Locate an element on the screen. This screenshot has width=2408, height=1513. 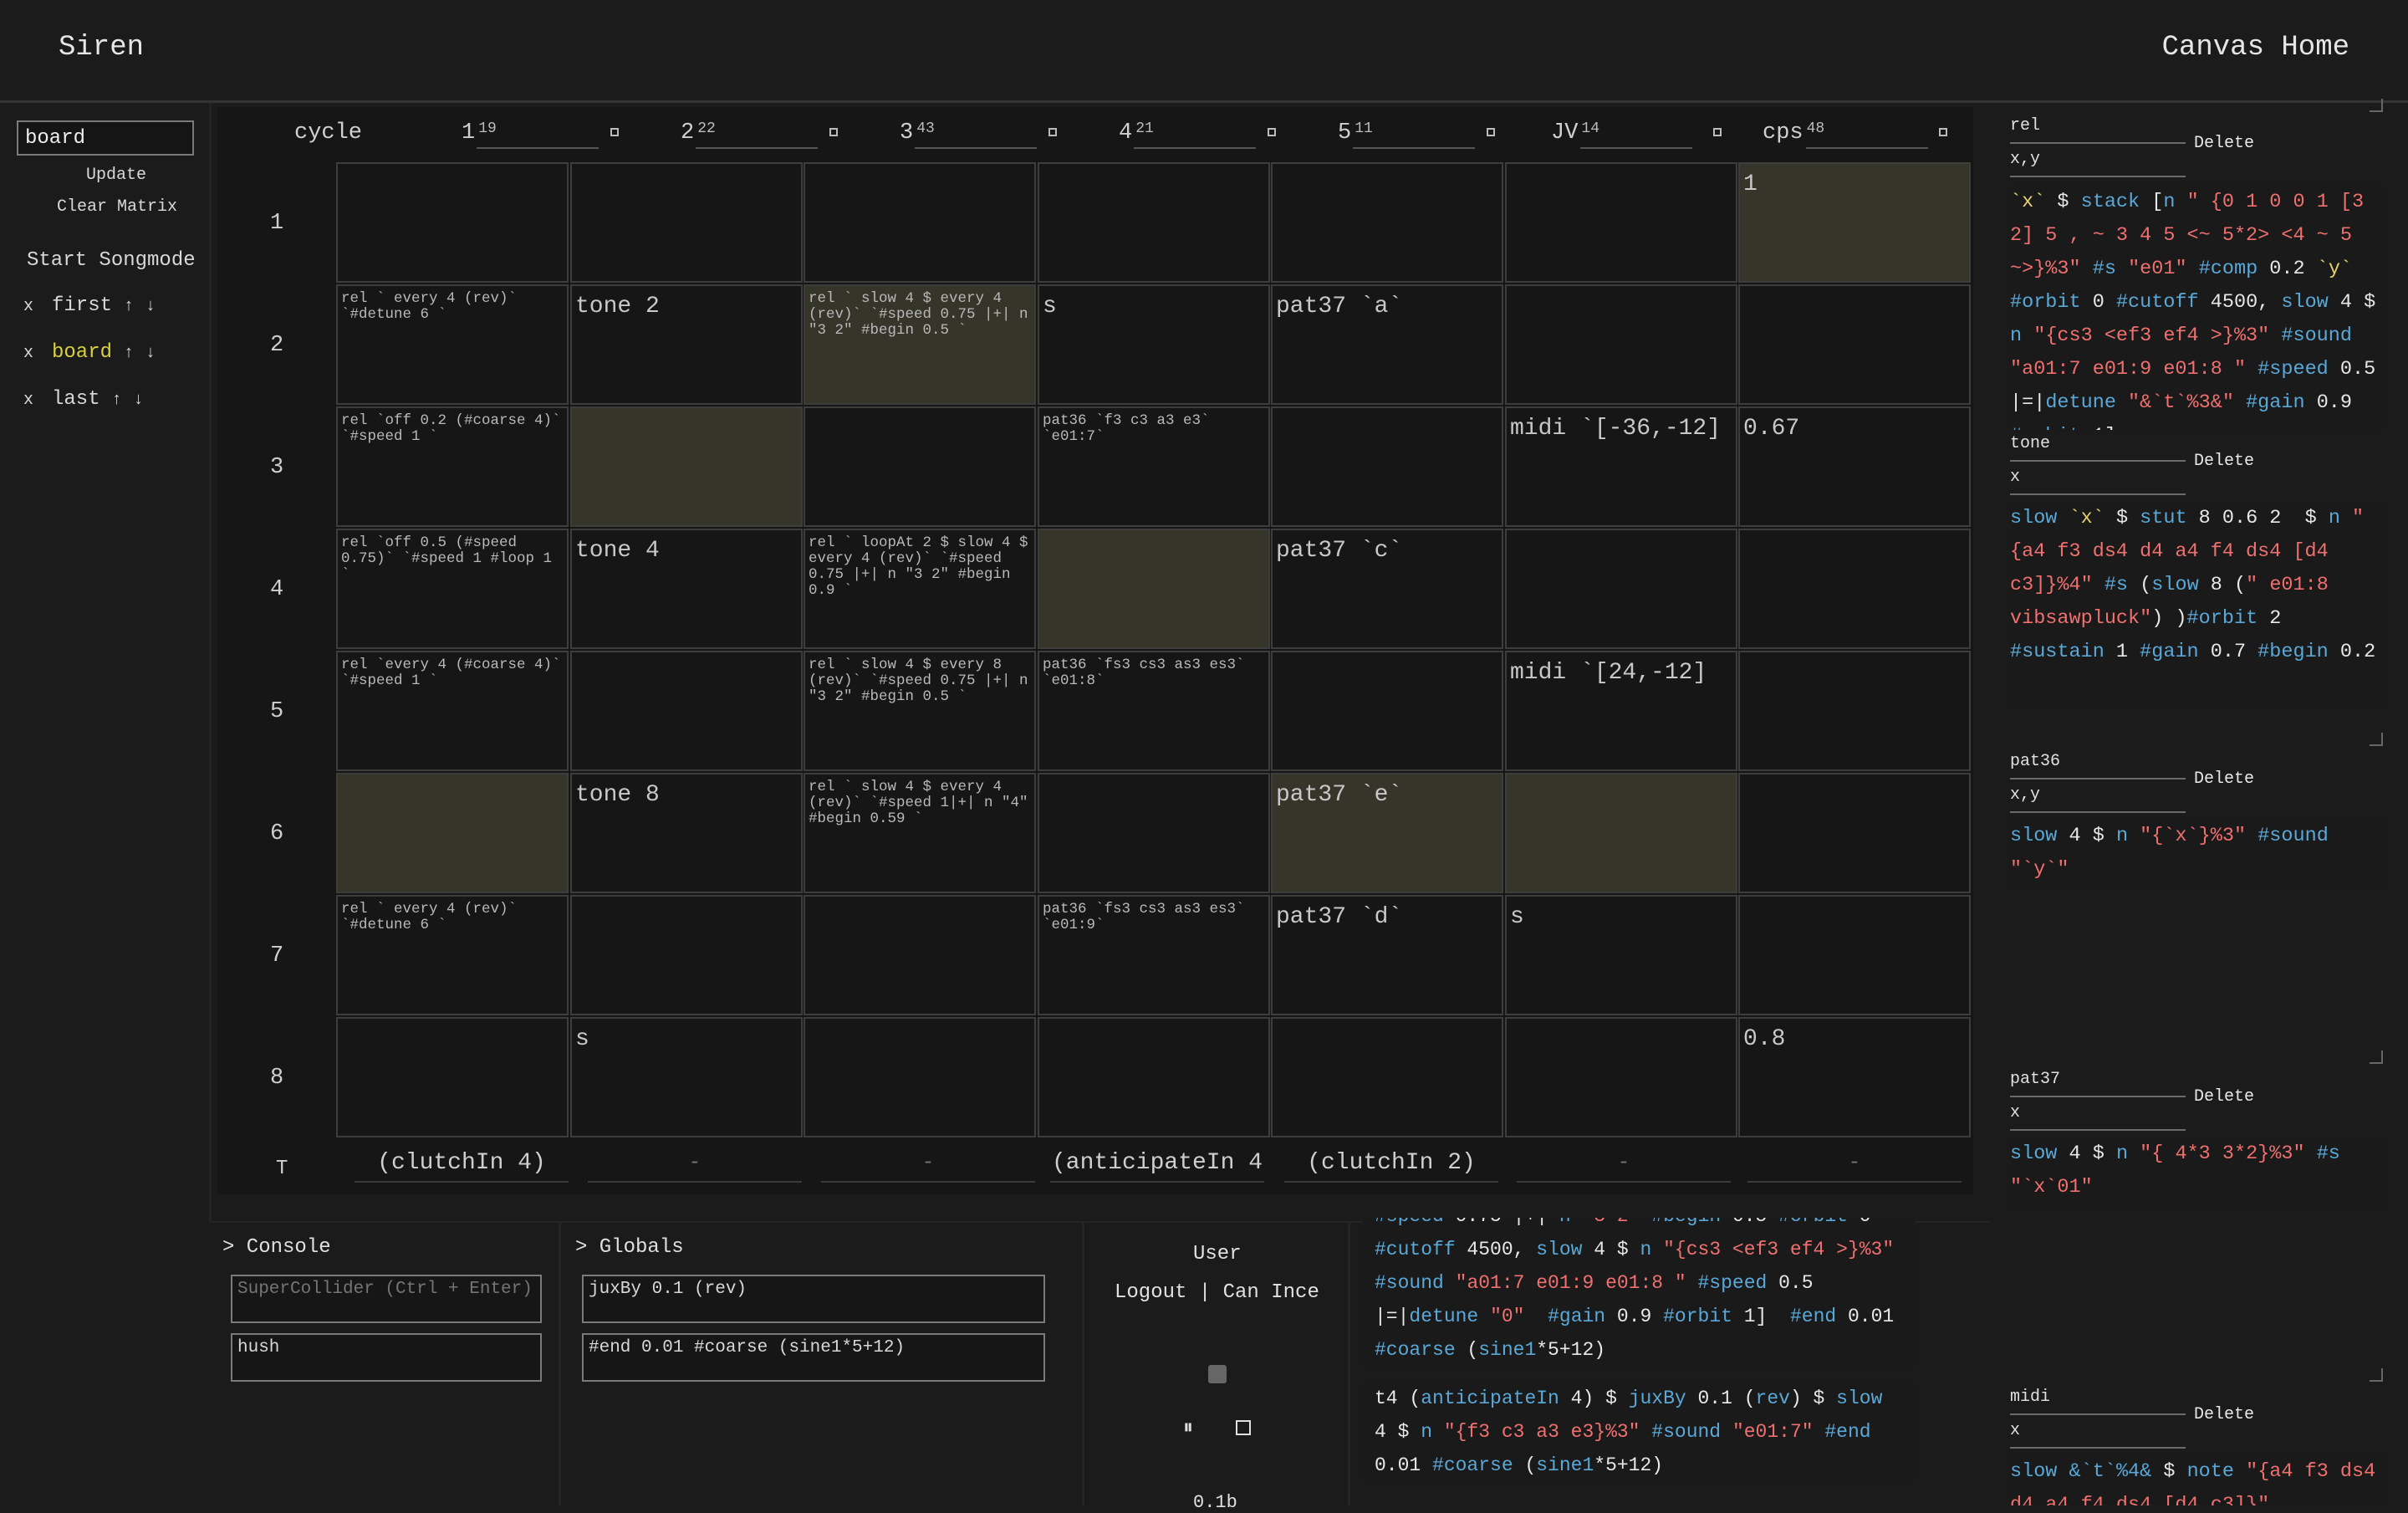
scene-link: first is located at coordinates (82, 305).